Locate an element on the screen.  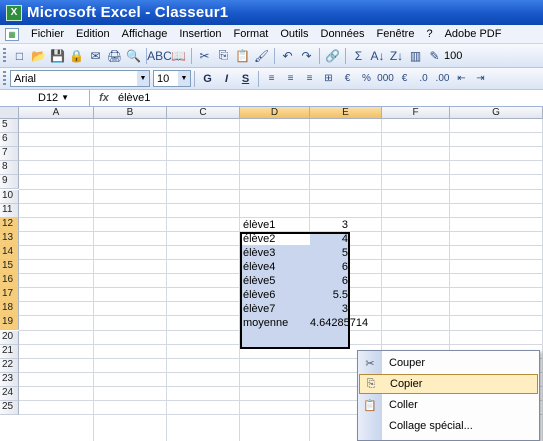
row-header-25: 25 is located at coordinates (9, 408).